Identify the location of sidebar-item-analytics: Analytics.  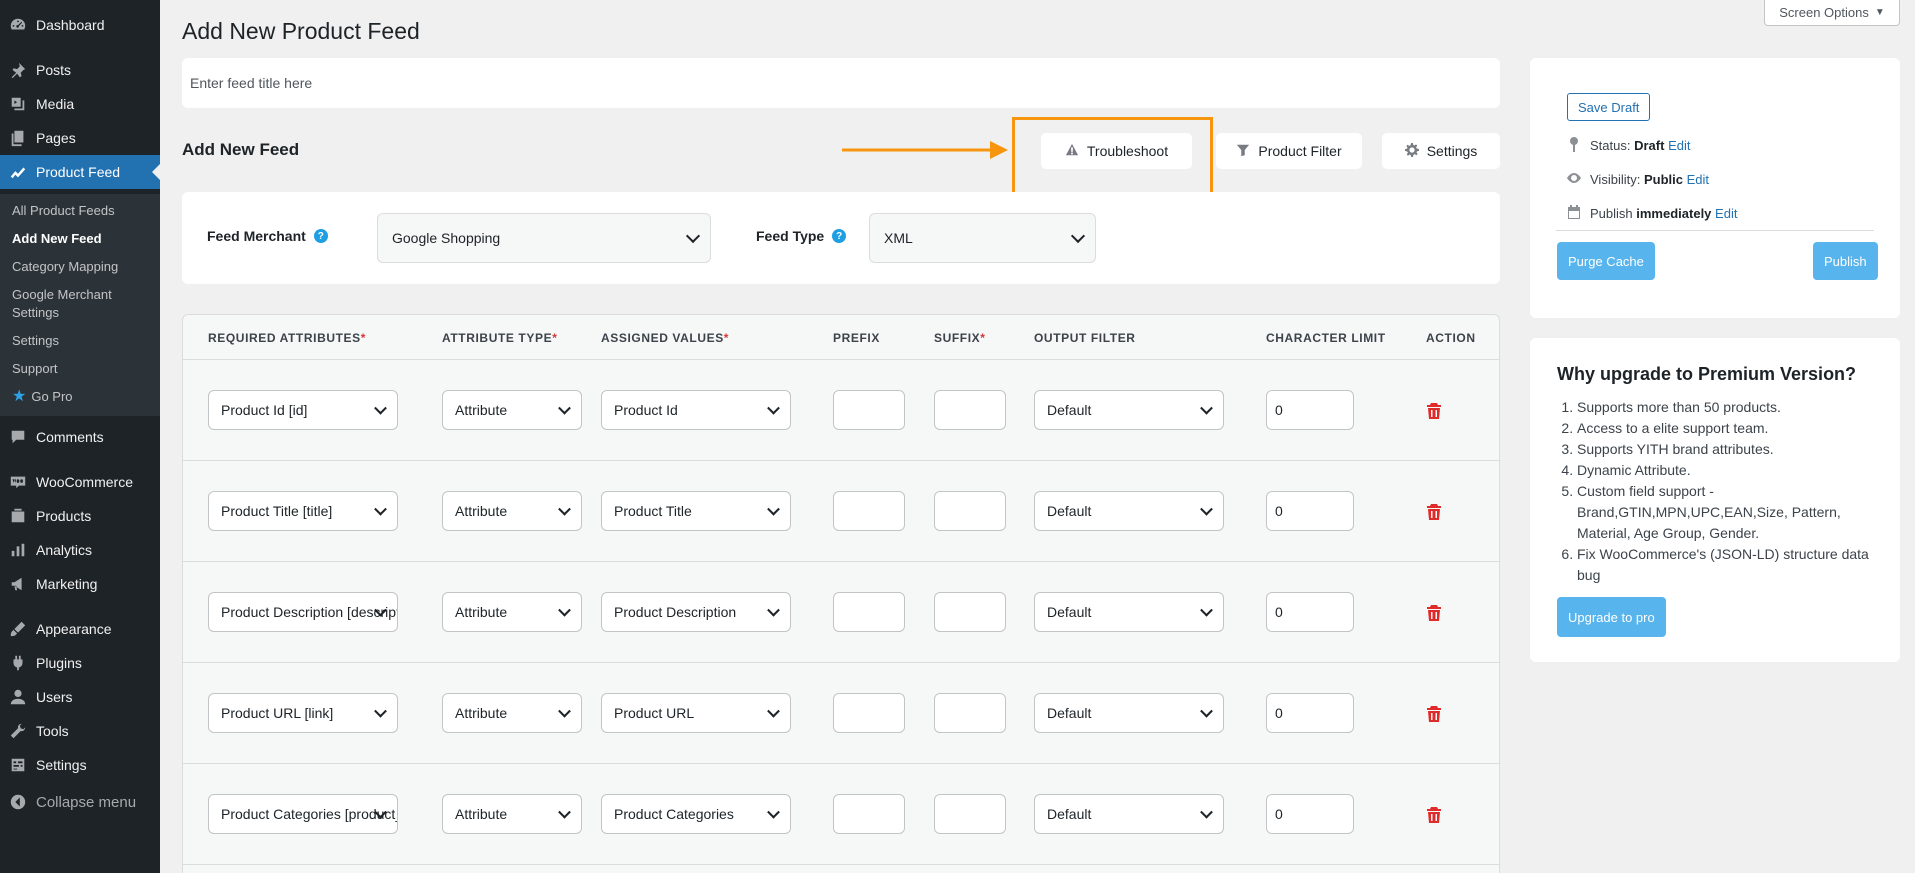
(80, 550).